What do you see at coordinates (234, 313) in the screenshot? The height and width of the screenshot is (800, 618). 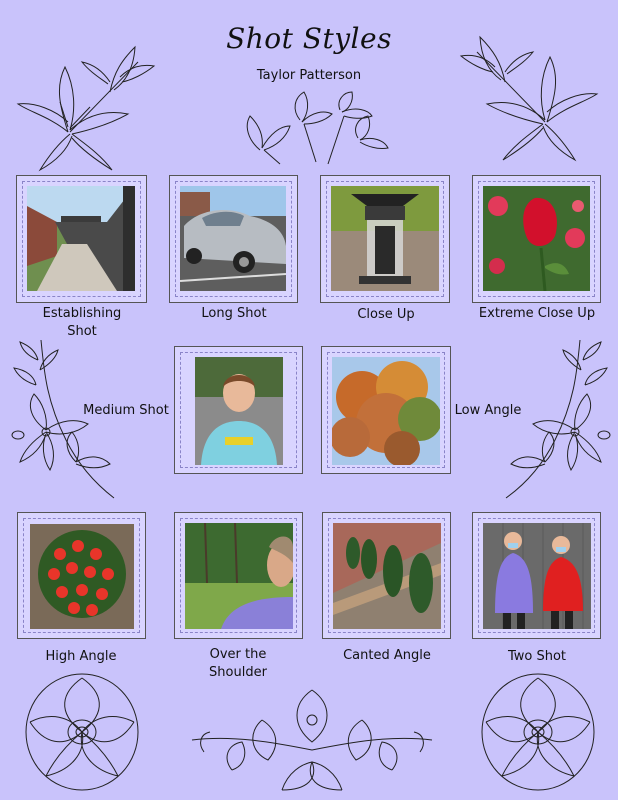 I see `label-long-shot: Long Shot` at bounding box center [234, 313].